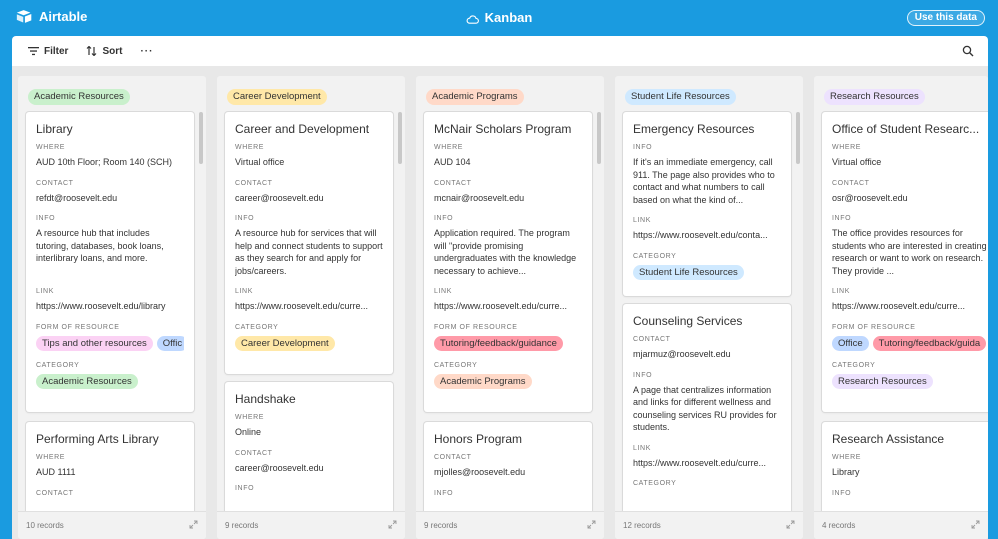 The width and height of the screenshot is (998, 539). What do you see at coordinates (472, 19) in the screenshot?
I see `cloud-icon` at bounding box center [472, 19].